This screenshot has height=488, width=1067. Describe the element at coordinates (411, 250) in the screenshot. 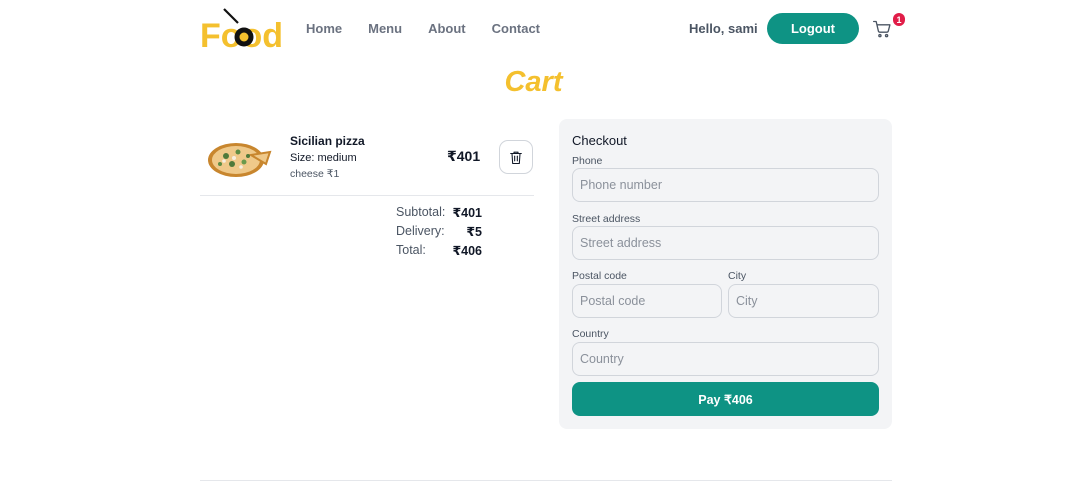

I see `total-label: Total:` at that location.